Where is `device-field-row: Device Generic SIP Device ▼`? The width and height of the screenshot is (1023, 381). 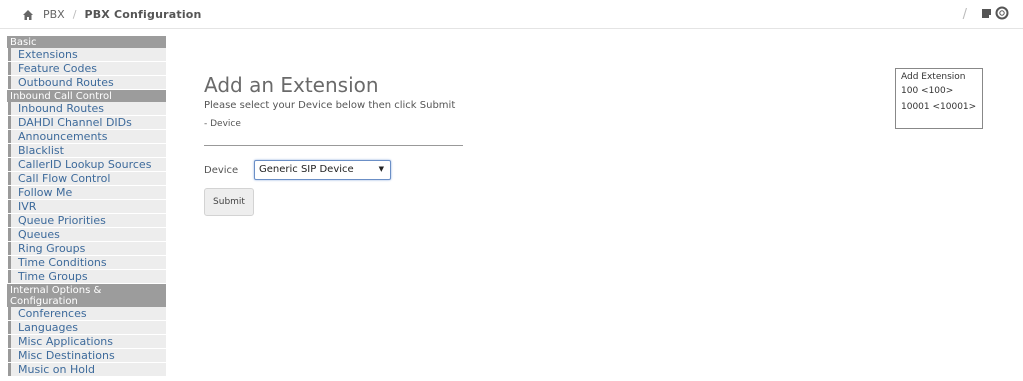
device-field-row: Device Generic SIP Device ▼ is located at coordinates (297, 170).